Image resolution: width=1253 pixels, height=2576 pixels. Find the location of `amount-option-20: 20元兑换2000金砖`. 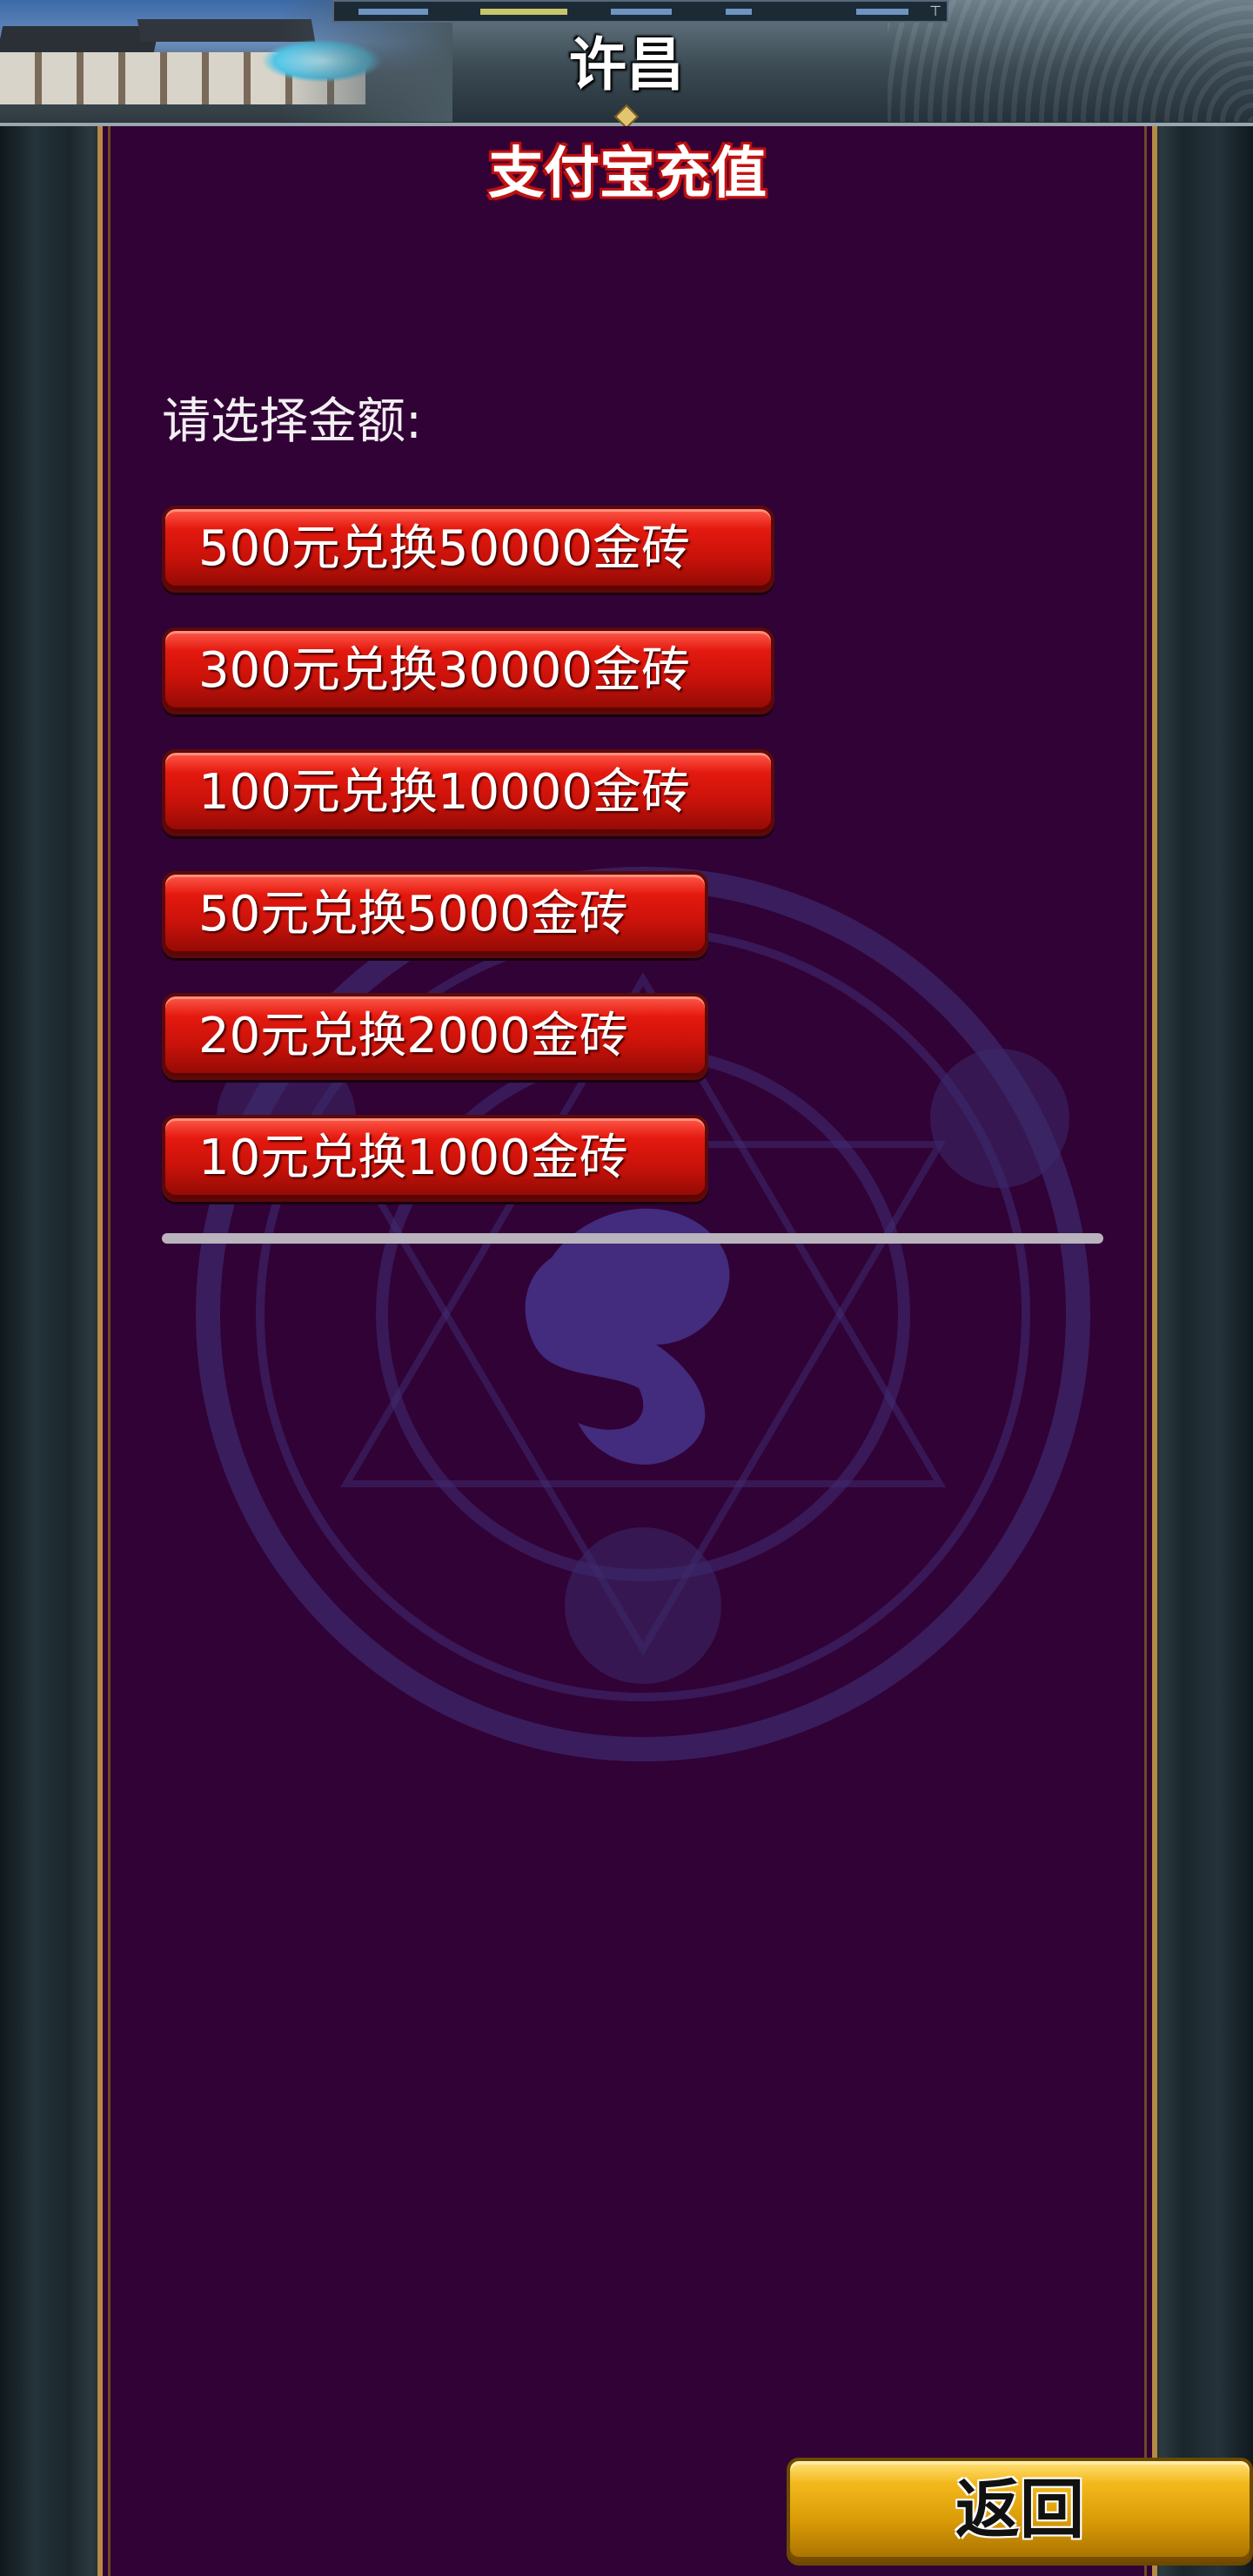

amount-option-20: 20元兑换2000金砖 is located at coordinates (435, 1036).